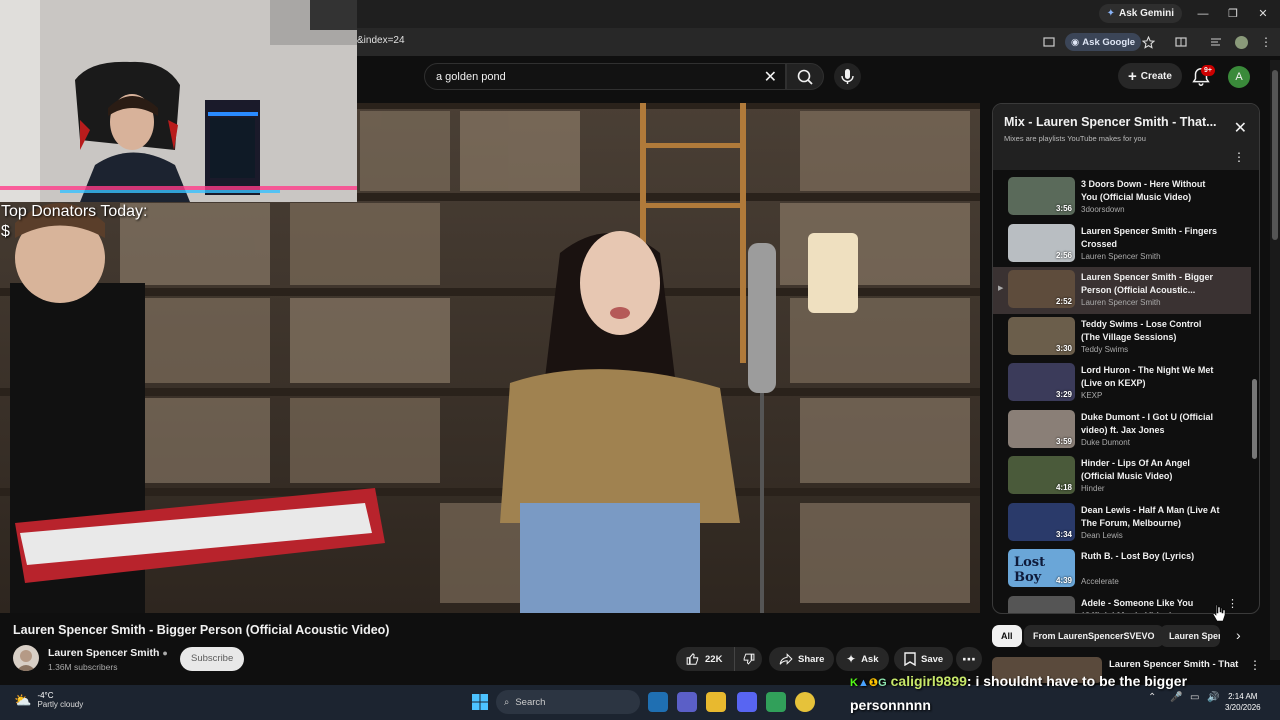  I want to click on create-label: Create, so click(1156, 76).